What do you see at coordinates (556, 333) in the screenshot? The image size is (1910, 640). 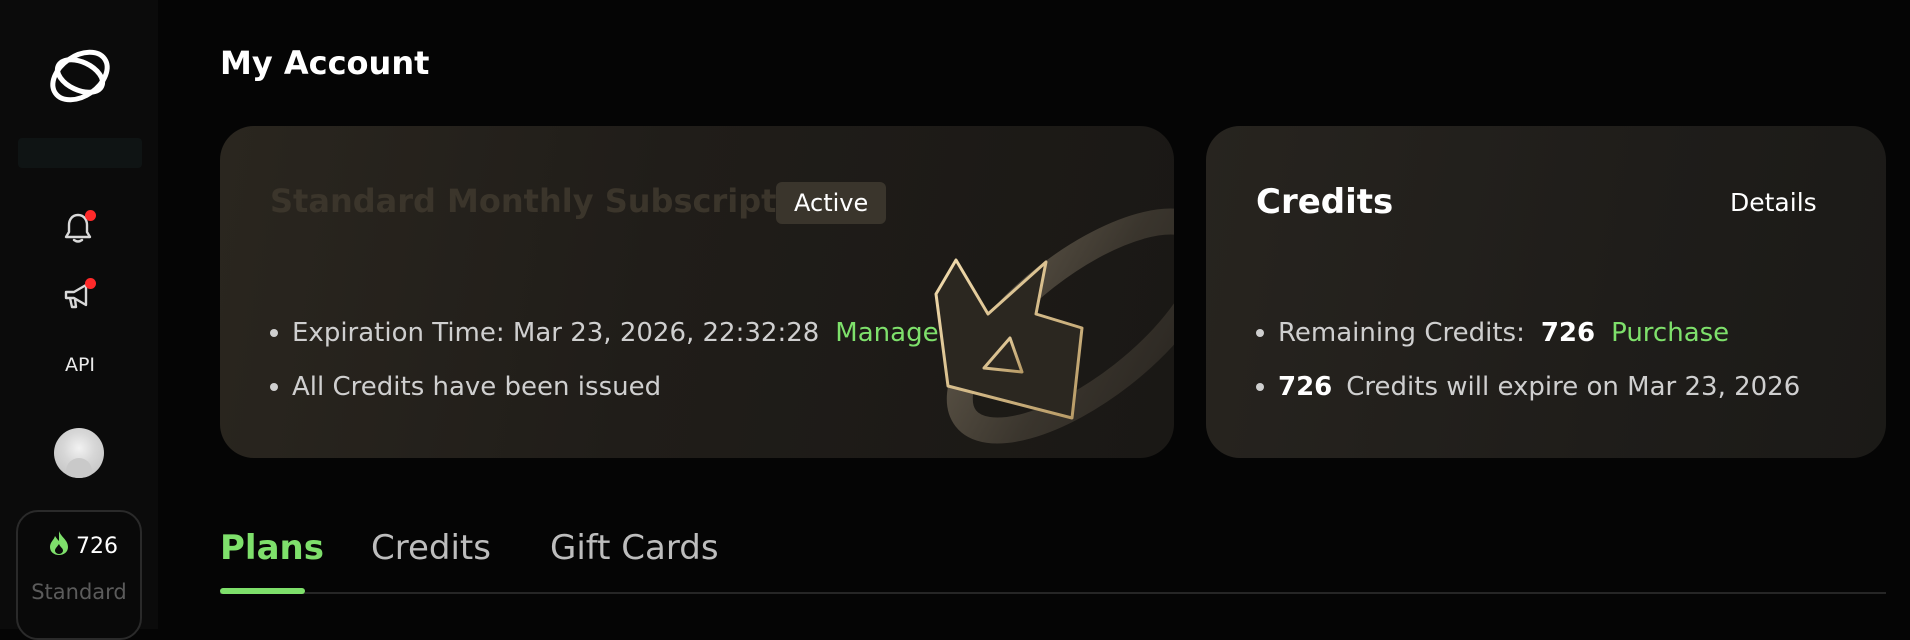 I see `expiration-text: Expiration Time: Mar 23, 2026, 22:32:28` at bounding box center [556, 333].